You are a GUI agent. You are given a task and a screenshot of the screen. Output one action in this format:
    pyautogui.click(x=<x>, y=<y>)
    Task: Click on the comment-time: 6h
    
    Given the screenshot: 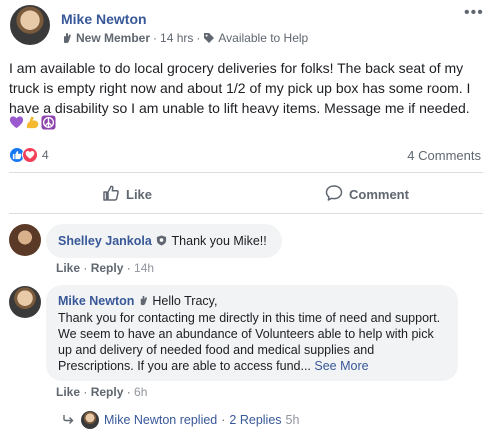 What is the action you would take?
    pyautogui.click(x=140, y=392)
    